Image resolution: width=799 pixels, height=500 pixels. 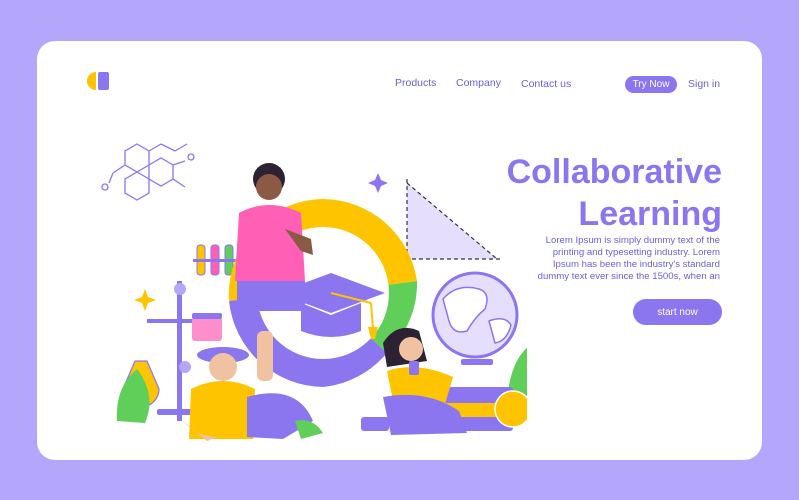 What do you see at coordinates (650, 214) in the screenshot?
I see `hero-title-line2: Learning` at bounding box center [650, 214].